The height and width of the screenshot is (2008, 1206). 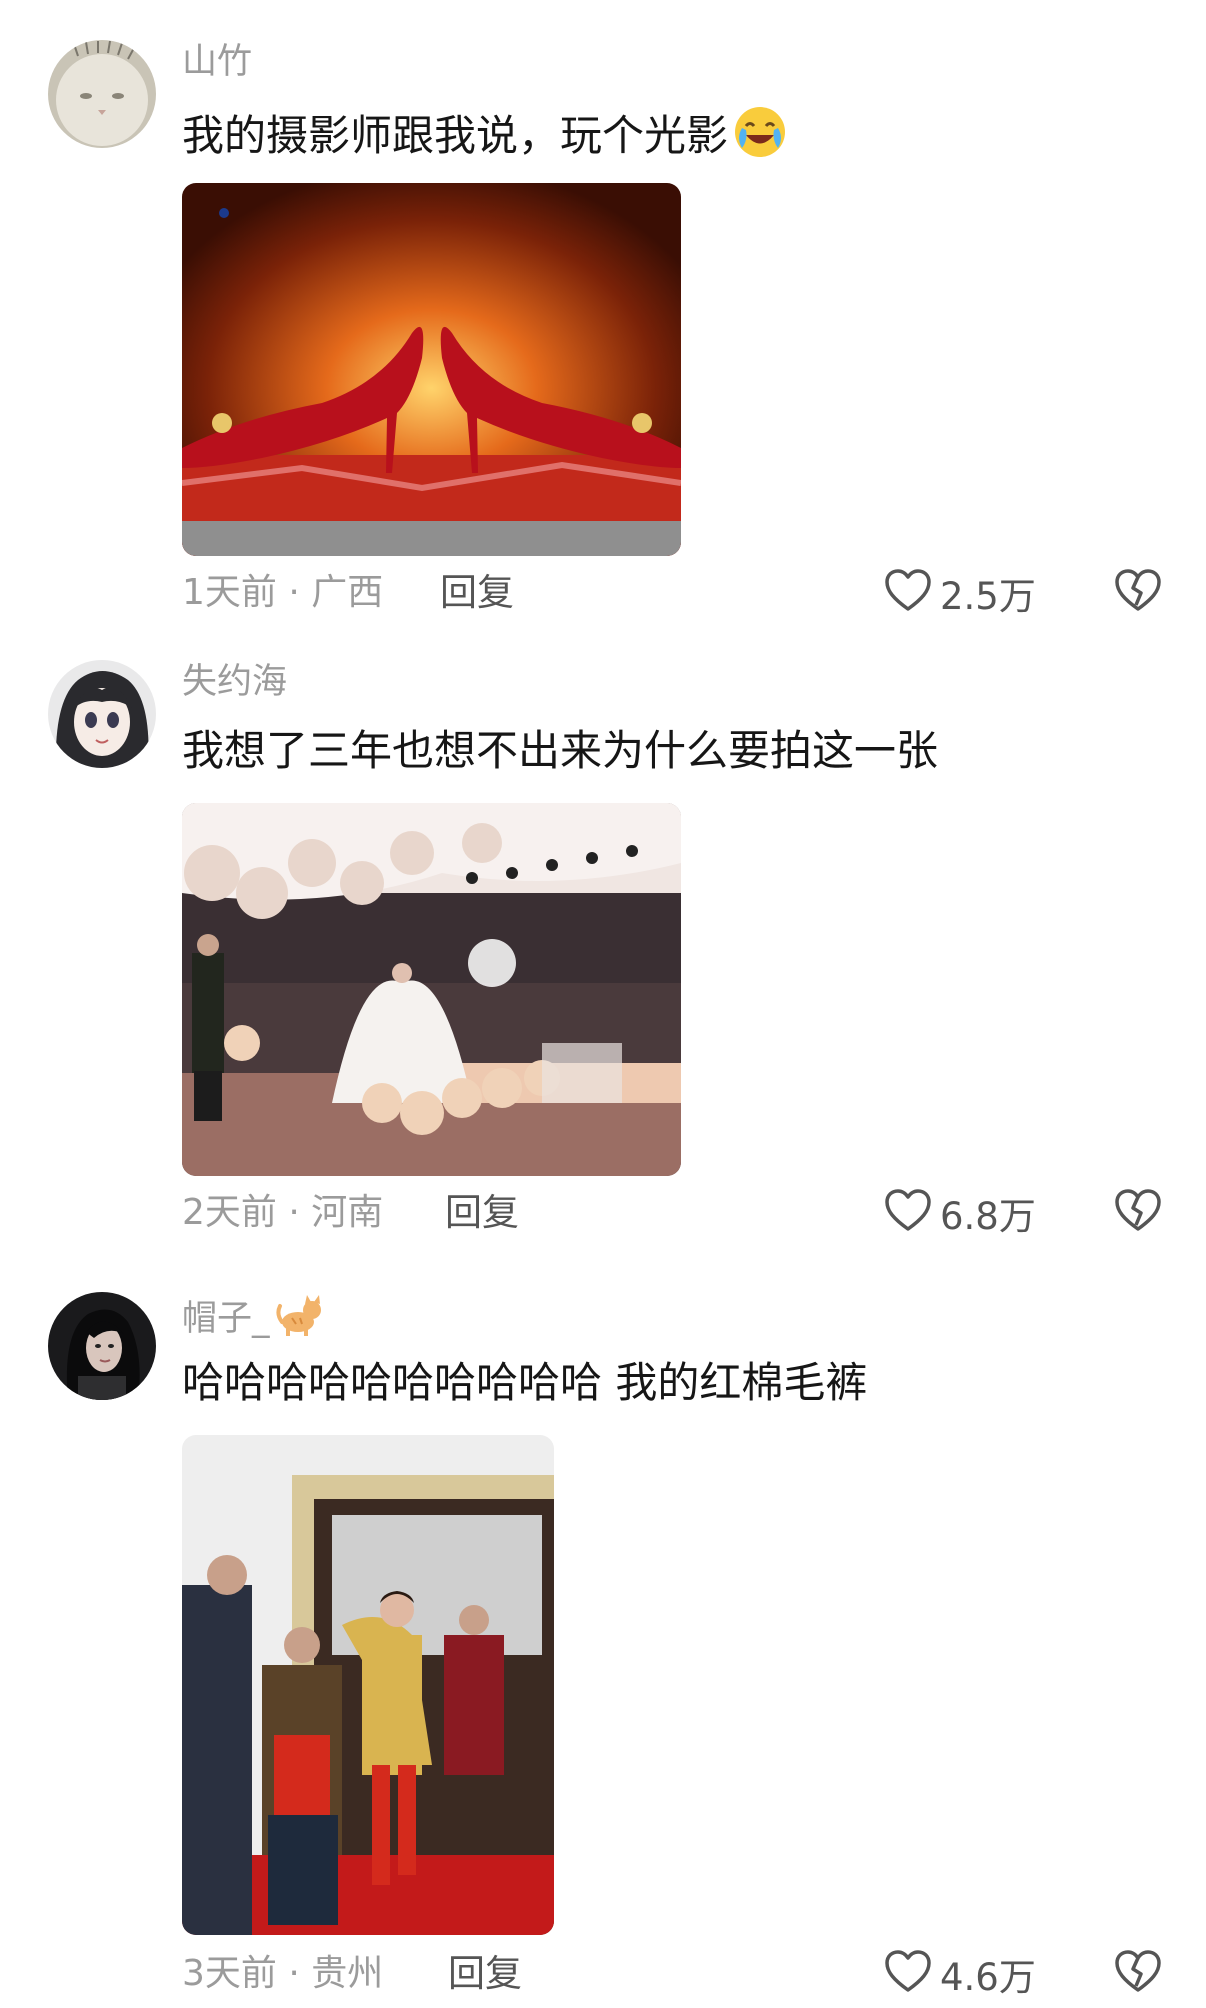 What do you see at coordinates (283, 1973) in the screenshot?
I see `comment-time-location: 3天前 · 贵州` at bounding box center [283, 1973].